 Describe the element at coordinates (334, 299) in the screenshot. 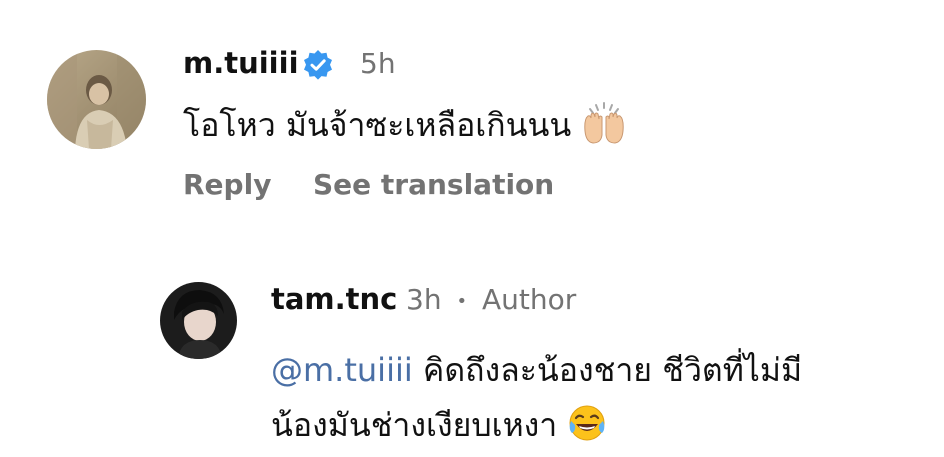

I see `reply-username: tam.tnc` at that location.